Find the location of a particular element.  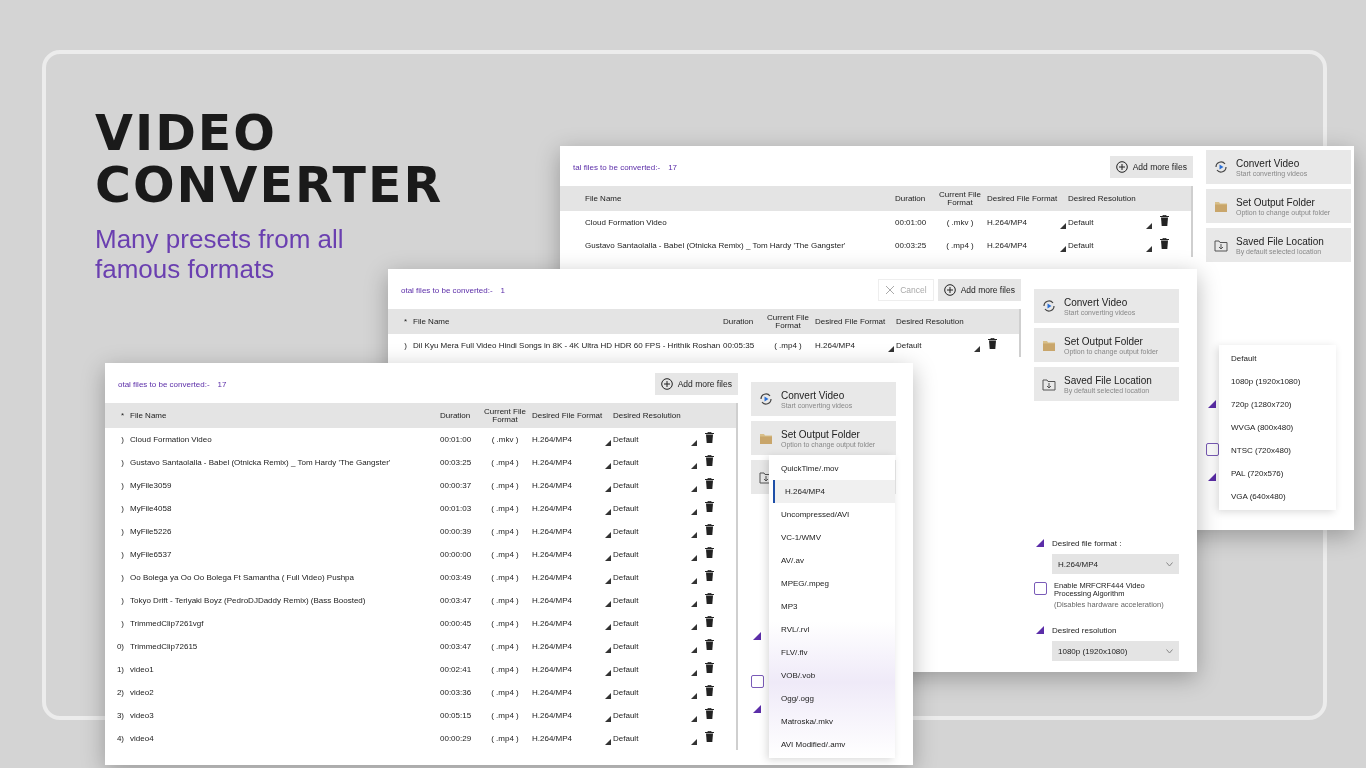

dropdown-option: 1080p (1920x1080) is located at coordinates (1277, 381).